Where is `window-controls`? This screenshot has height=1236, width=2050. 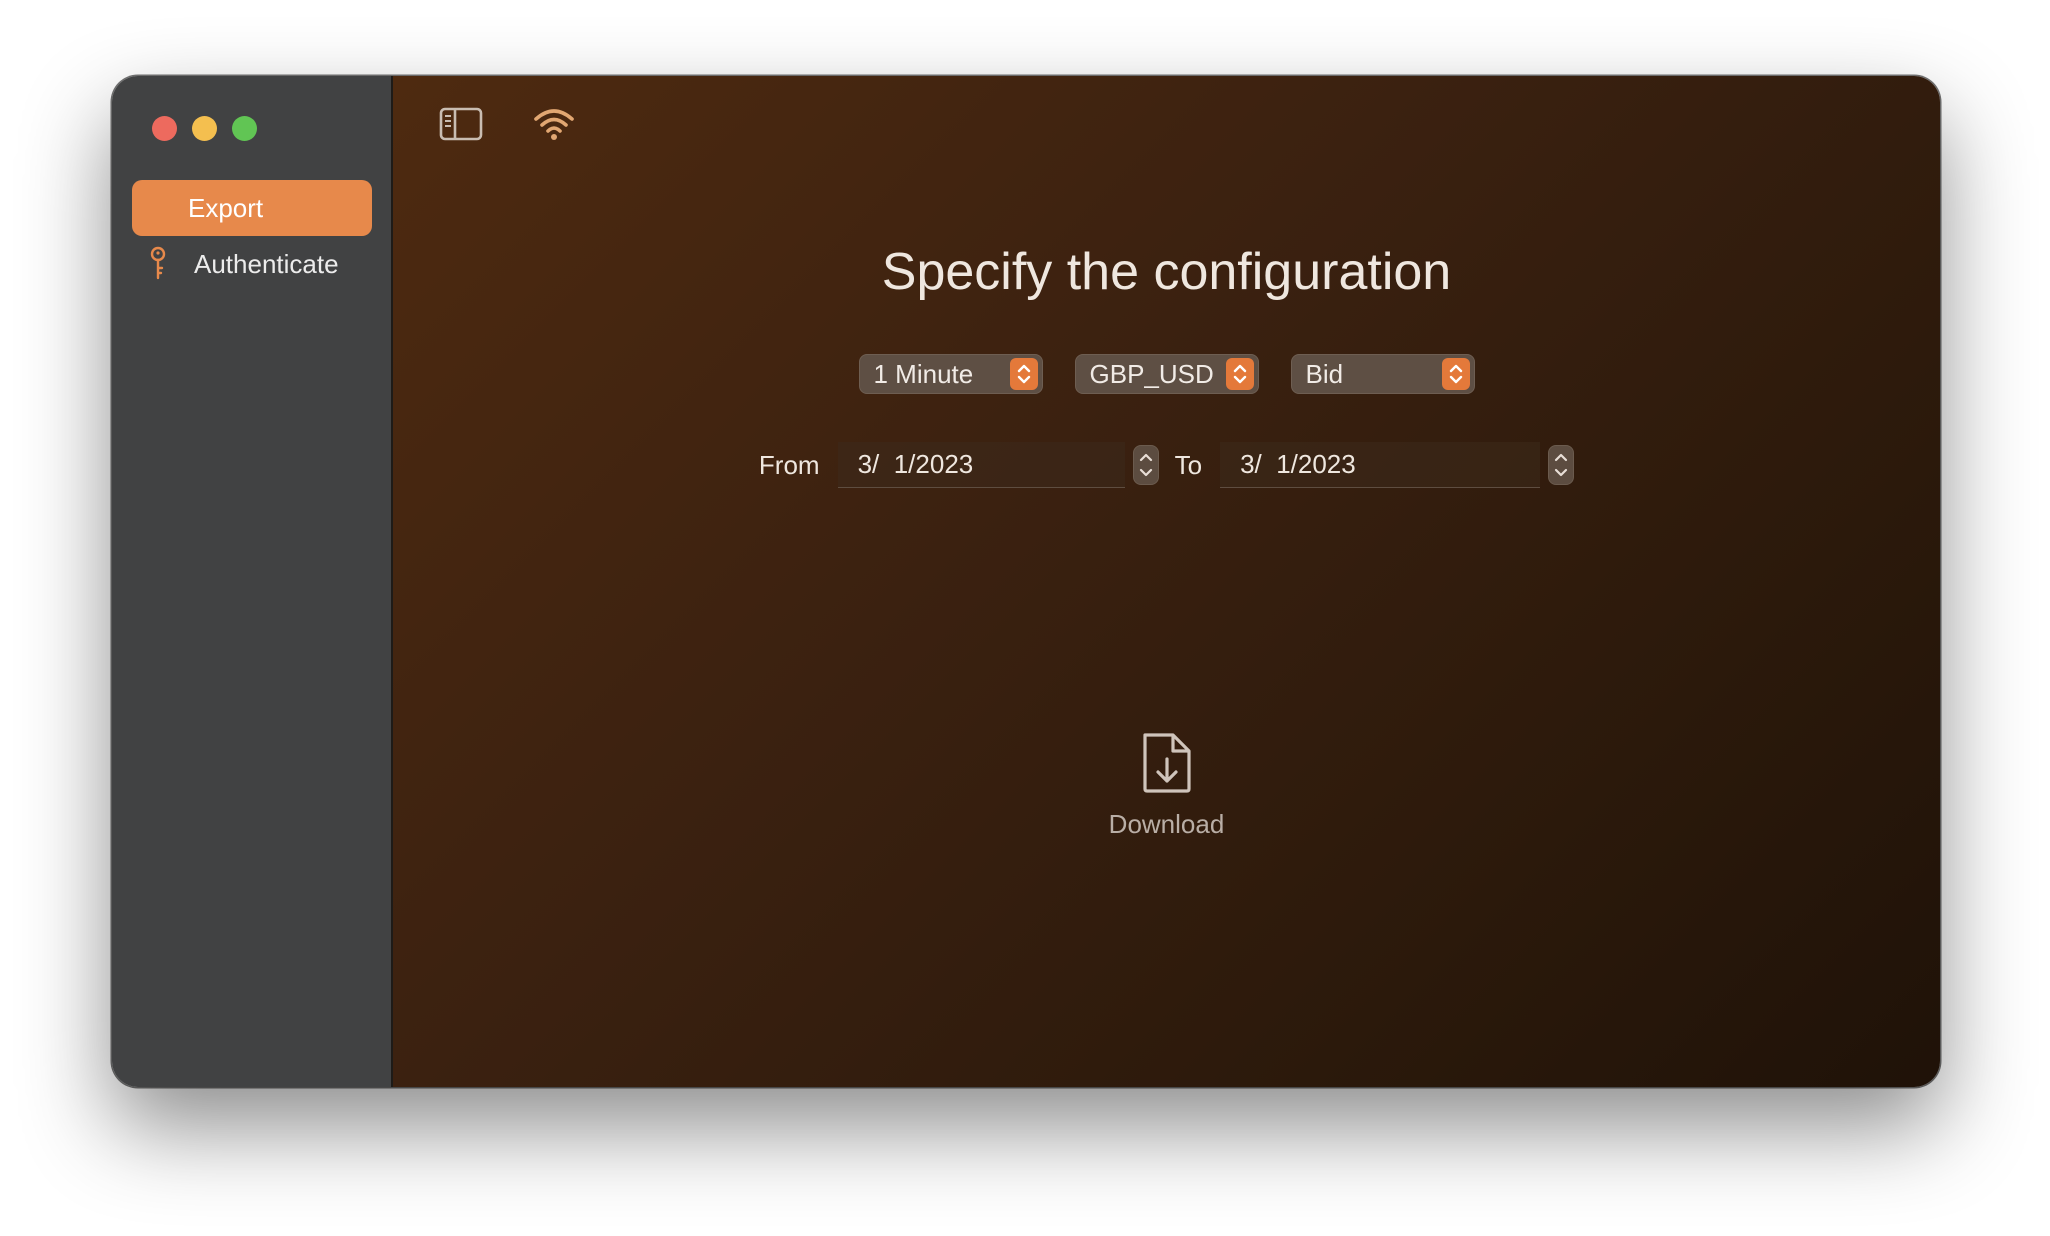
window-controls is located at coordinates (204, 128).